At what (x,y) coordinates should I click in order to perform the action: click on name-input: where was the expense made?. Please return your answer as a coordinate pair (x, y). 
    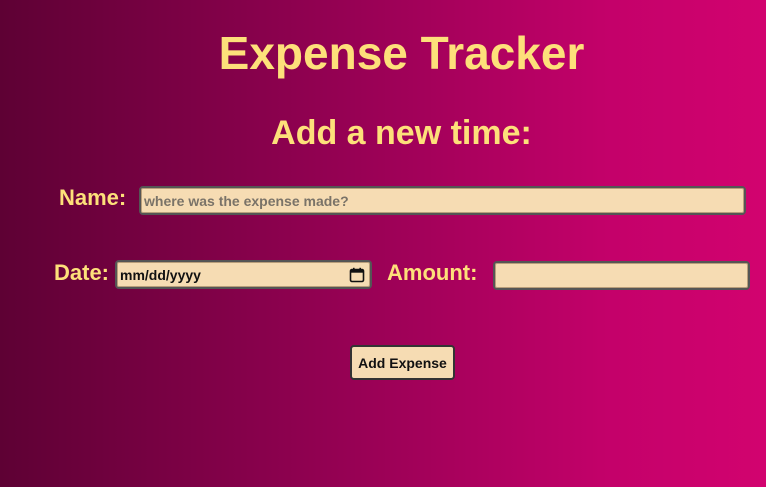
    Looking at the image, I should click on (442, 200).